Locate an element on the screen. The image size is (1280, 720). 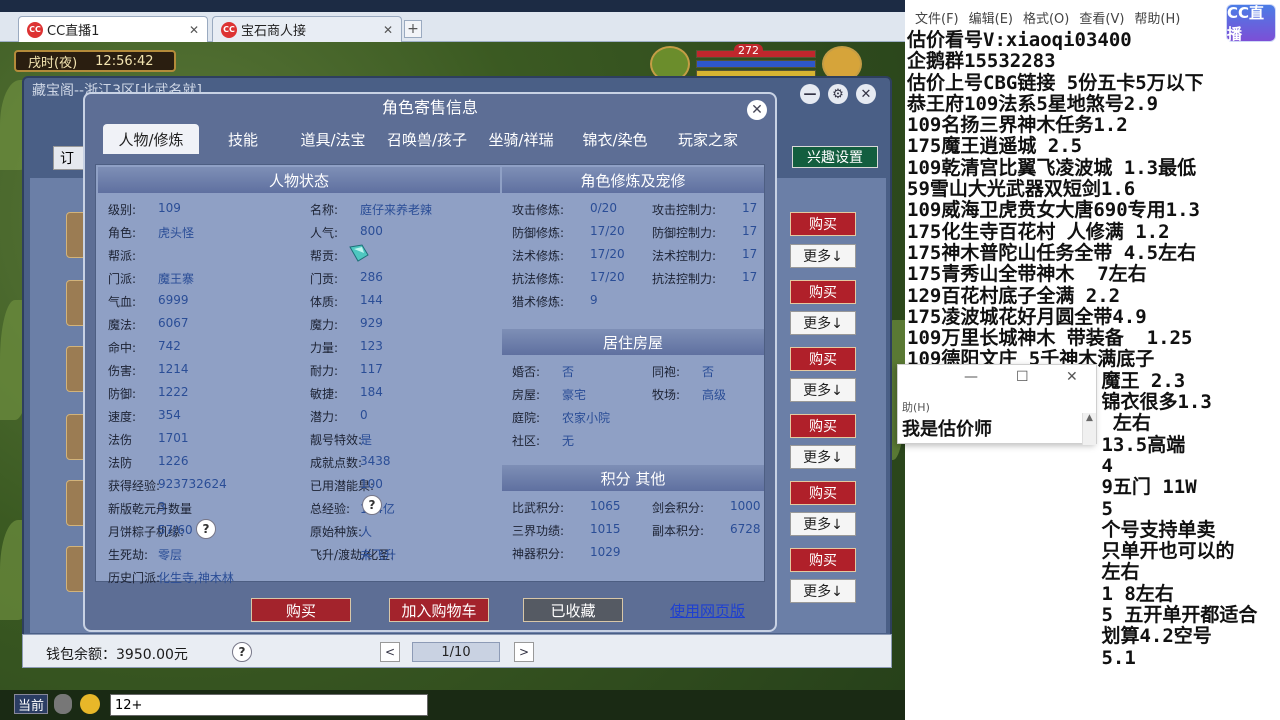
tab-label: 宝石商人接 is located at coordinates (274, 31).